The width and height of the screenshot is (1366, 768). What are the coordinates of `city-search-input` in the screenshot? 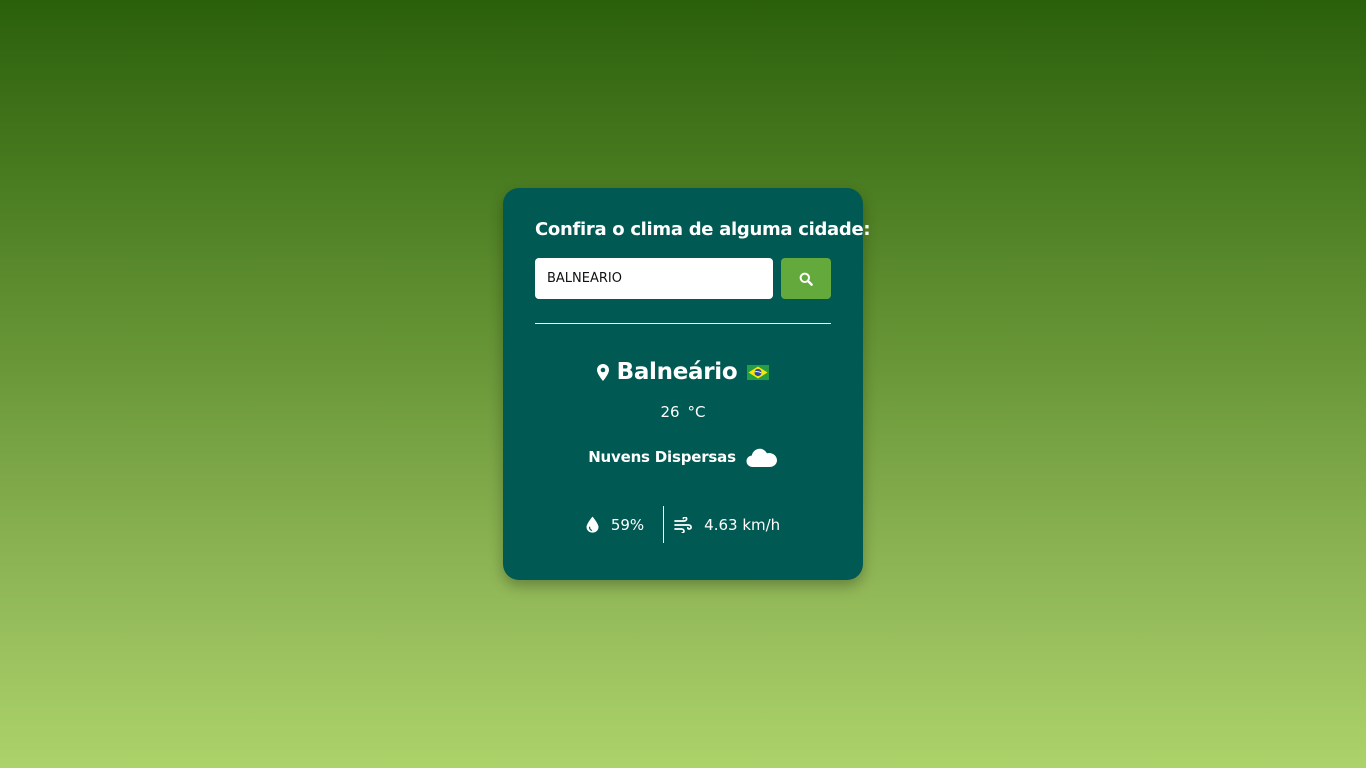 It's located at (654, 278).